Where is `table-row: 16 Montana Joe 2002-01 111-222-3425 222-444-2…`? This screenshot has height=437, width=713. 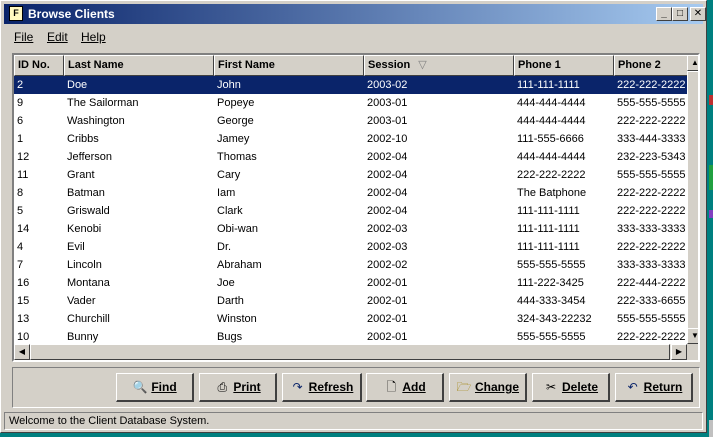 table-row: 16 Montana Joe 2002-01 111-222-3425 222-444-2… is located at coordinates (356, 283).